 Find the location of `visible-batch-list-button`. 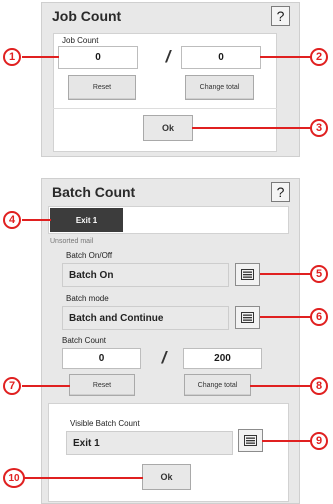

visible-batch-list-button is located at coordinates (250, 440).